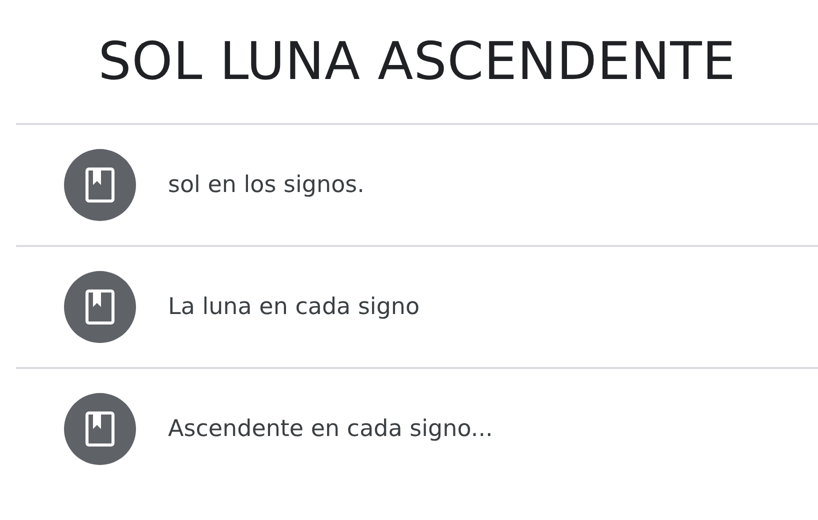 This screenshot has height=520, width=818. Describe the element at coordinates (266, 185) in the screenshot. I see `item-link: sol en los signos.` at that location.